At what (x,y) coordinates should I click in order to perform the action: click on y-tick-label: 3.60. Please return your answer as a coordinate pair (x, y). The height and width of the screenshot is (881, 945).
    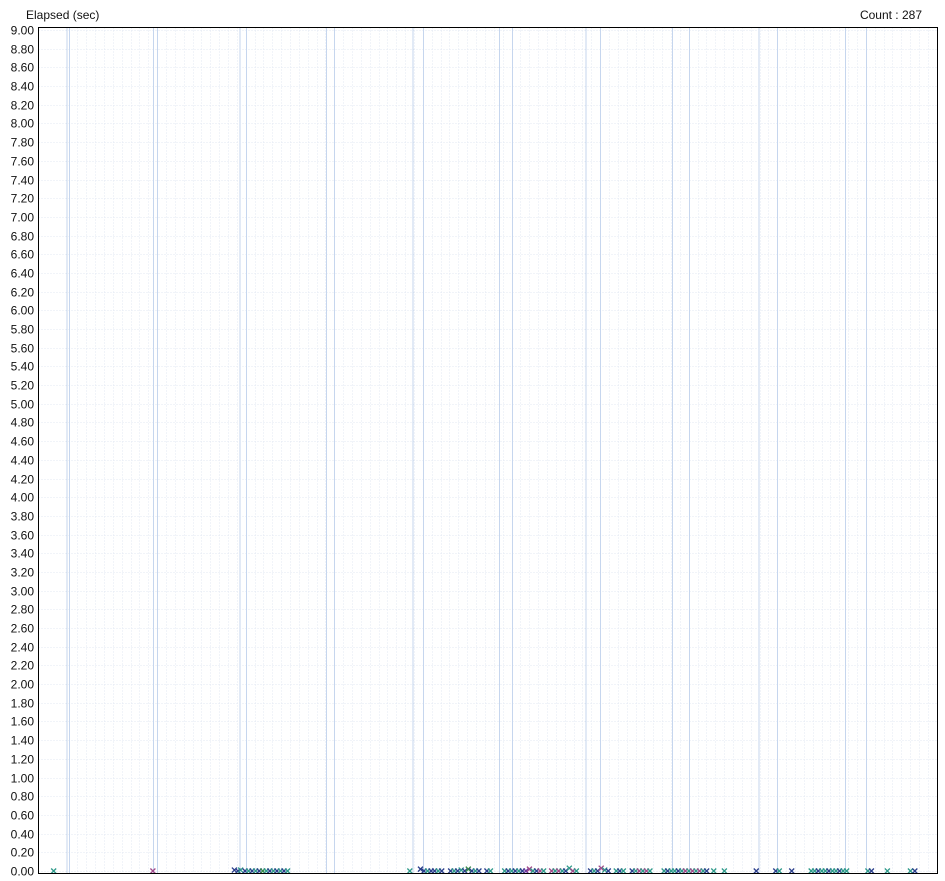
    Looking at the image, I should click on (23, 536).